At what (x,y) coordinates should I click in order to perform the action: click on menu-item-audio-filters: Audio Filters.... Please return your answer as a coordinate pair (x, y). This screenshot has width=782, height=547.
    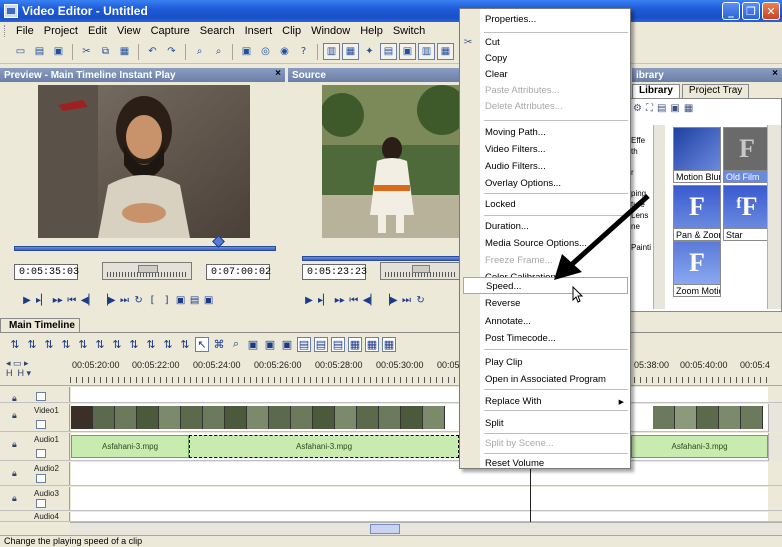
    Looking at the image, I should click on (556, 166).